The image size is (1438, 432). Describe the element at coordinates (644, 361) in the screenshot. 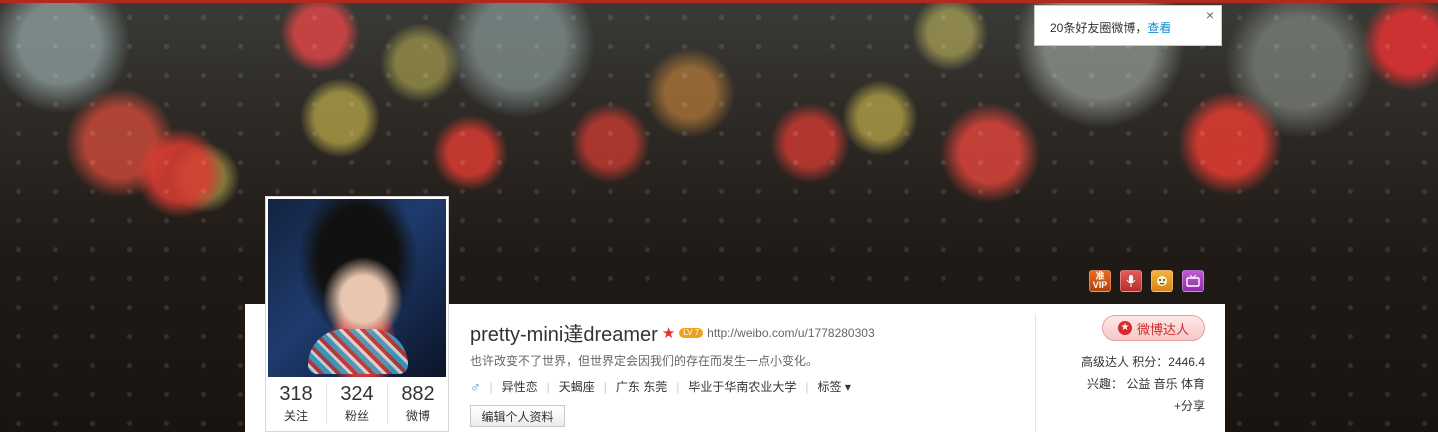

I see `profile-bio: 也许改变不了世界，但世界定会因我们的存在而发生一点小变化。` at that location.